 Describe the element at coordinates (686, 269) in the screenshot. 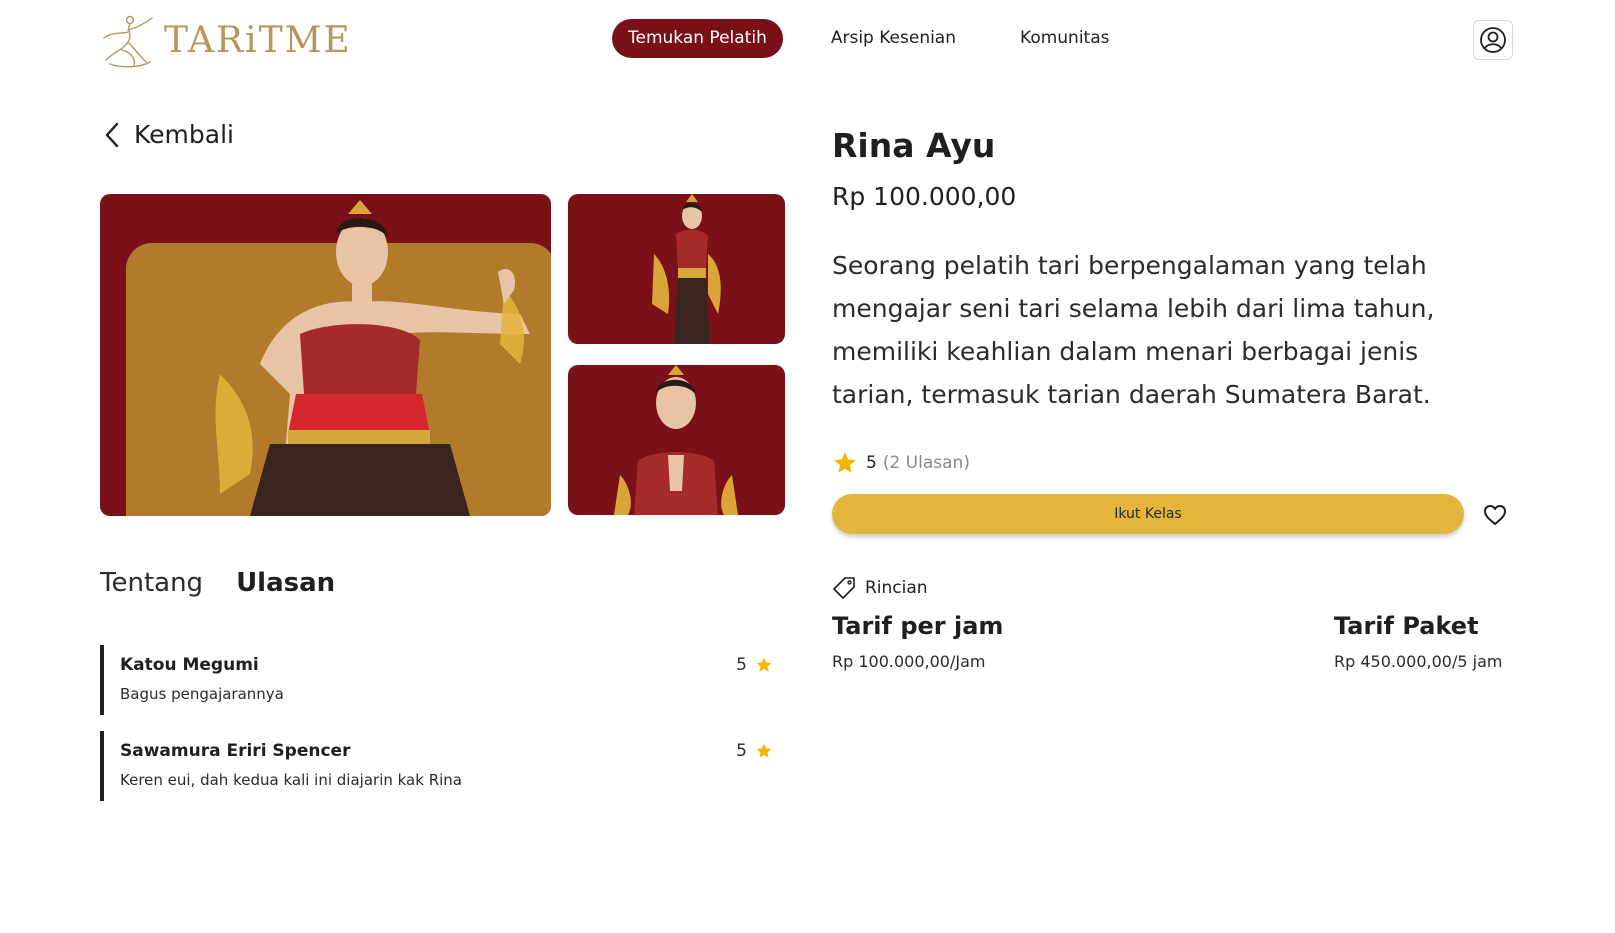

I see `dancer-standing-icon` at that location.